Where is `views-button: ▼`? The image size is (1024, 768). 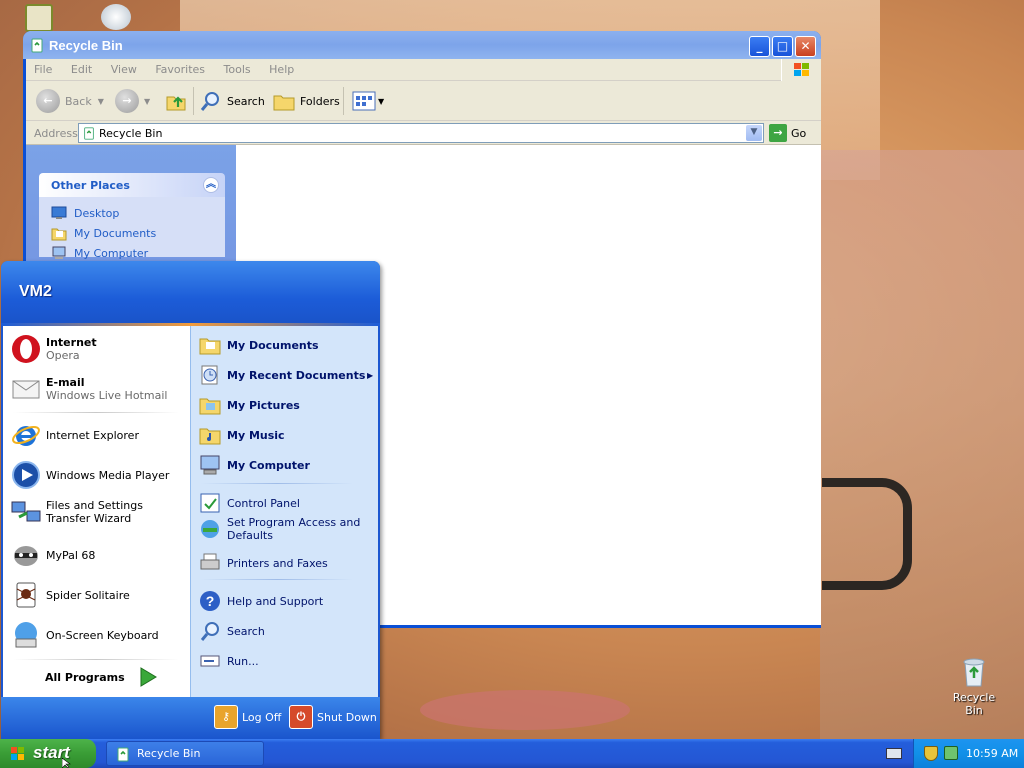
views-button: ▼ is located at coordinates (368, 101).